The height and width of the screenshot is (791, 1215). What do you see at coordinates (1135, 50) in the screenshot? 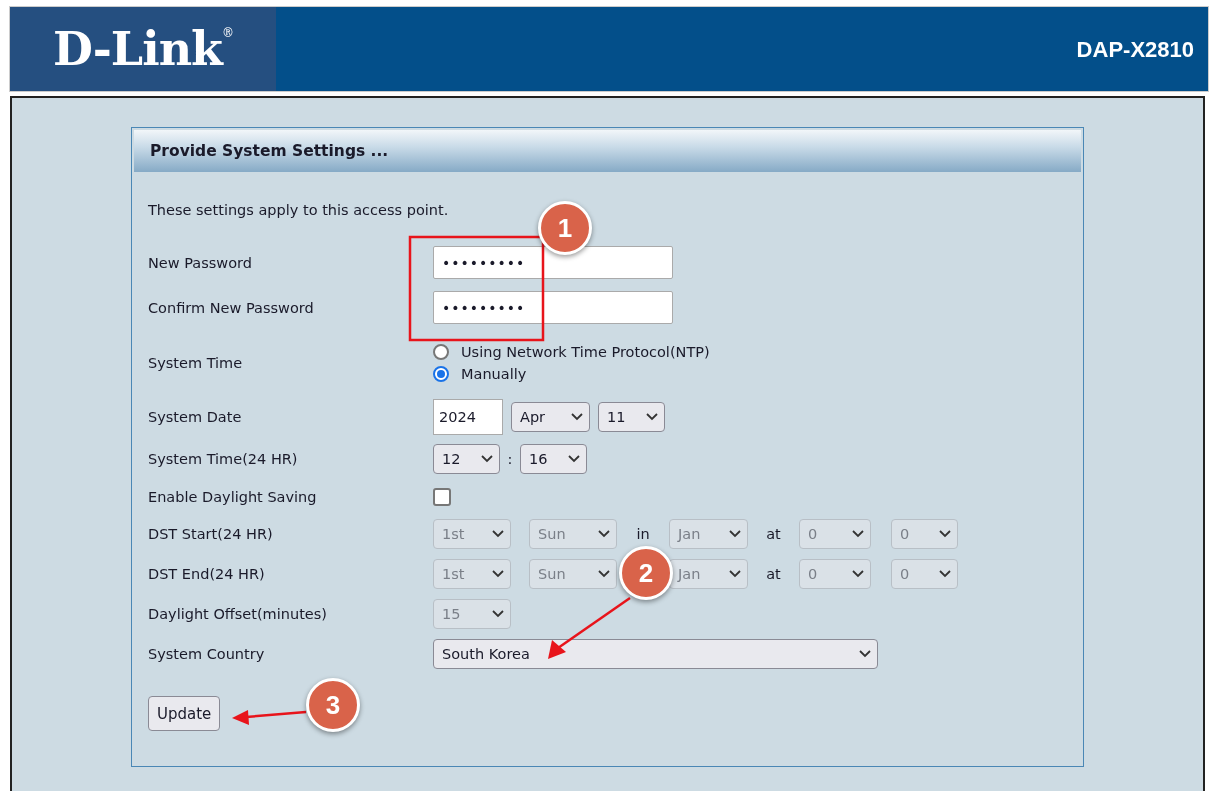
I see `model-name: DAP-X2810` at bounding box center [1135, 50].